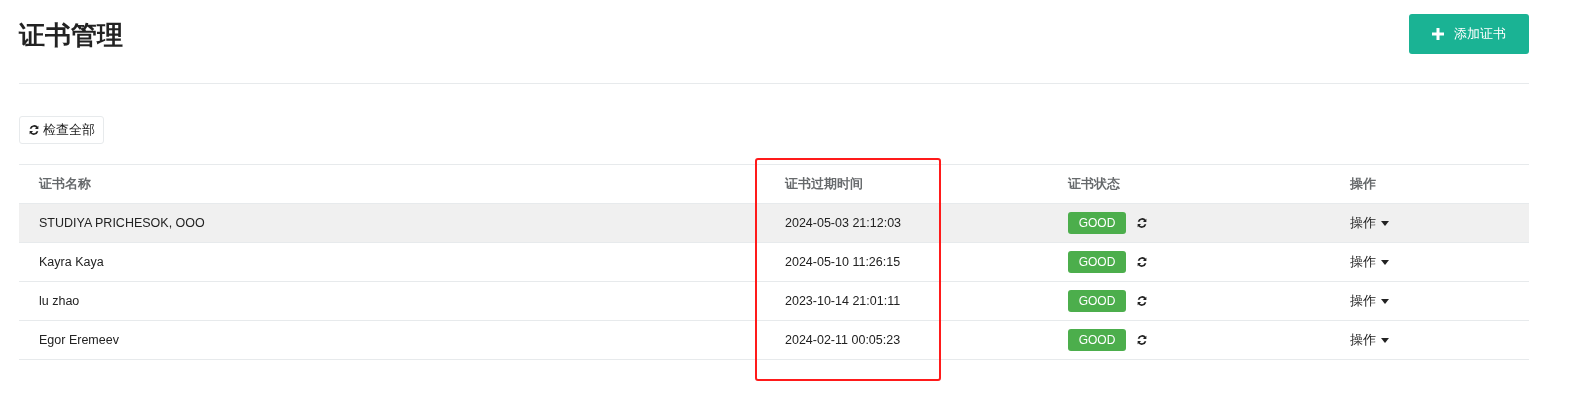 The width and height of the screenshot is (1589, 415). What do you see at coordinates (843, 340) in the screenshot?
I see `table-cell: 2024-02-11 00:05:23` at bounding box center [843, 340].